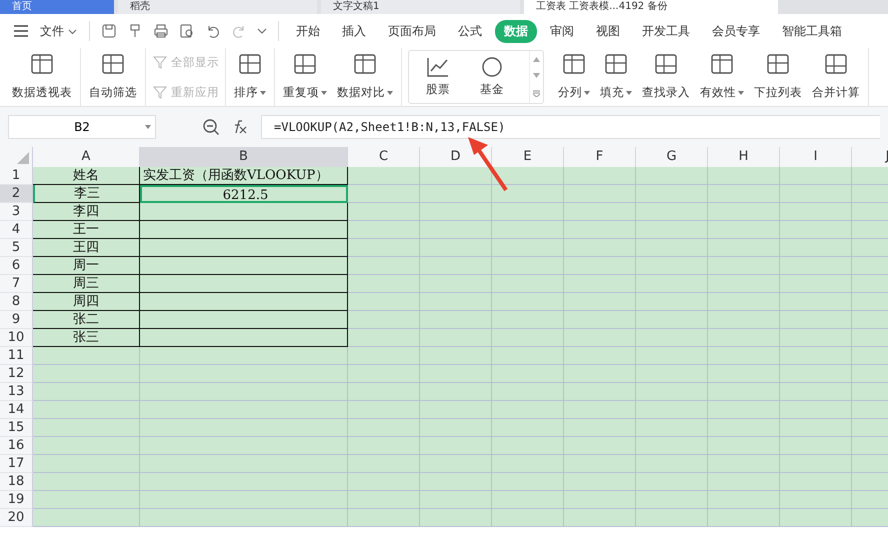 This screenshot has width=888, height=545. I want to click on ribbon-tab: 插入, so click(353, 31).